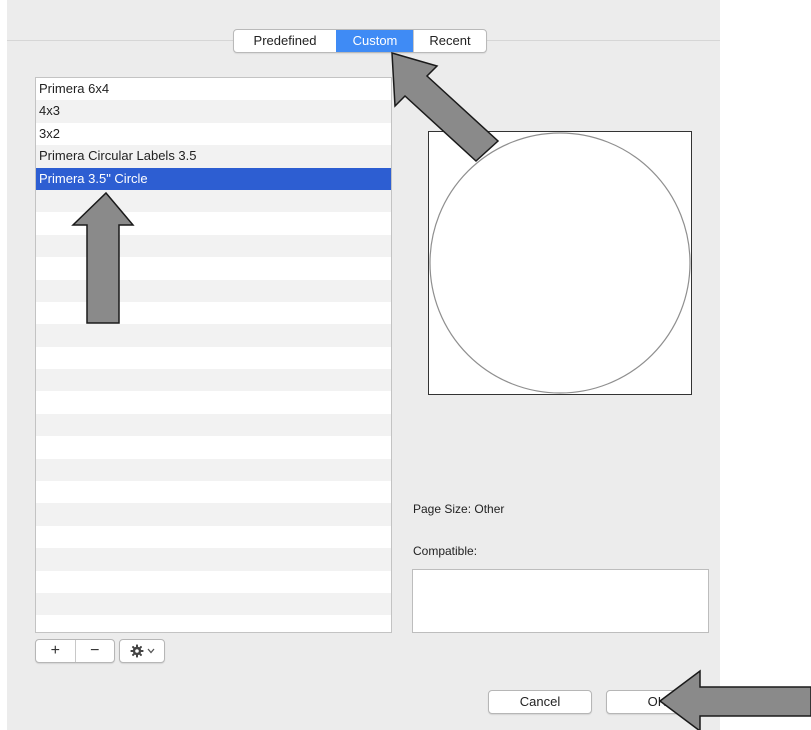 This screenshot has width=811, height=730. What do you see at coordinates (445, 107) in the screenshot?
I see `annotation-arrow-diagonal` at bounding box center [445, 107].